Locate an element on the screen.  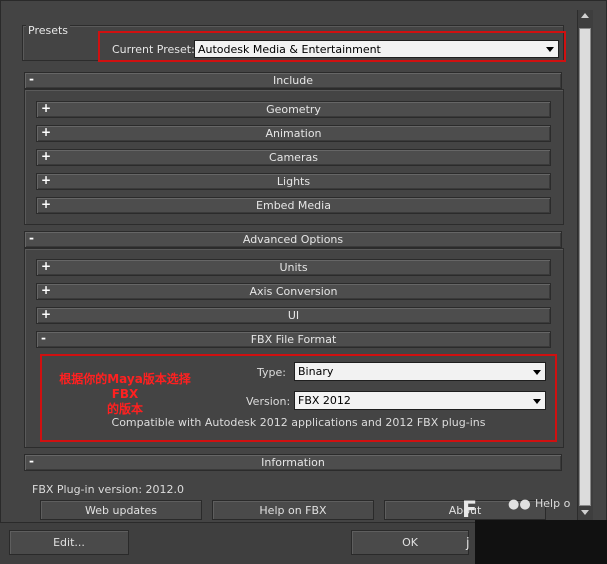
rollout-label: Embed Media is located at coordinates (293, 205).